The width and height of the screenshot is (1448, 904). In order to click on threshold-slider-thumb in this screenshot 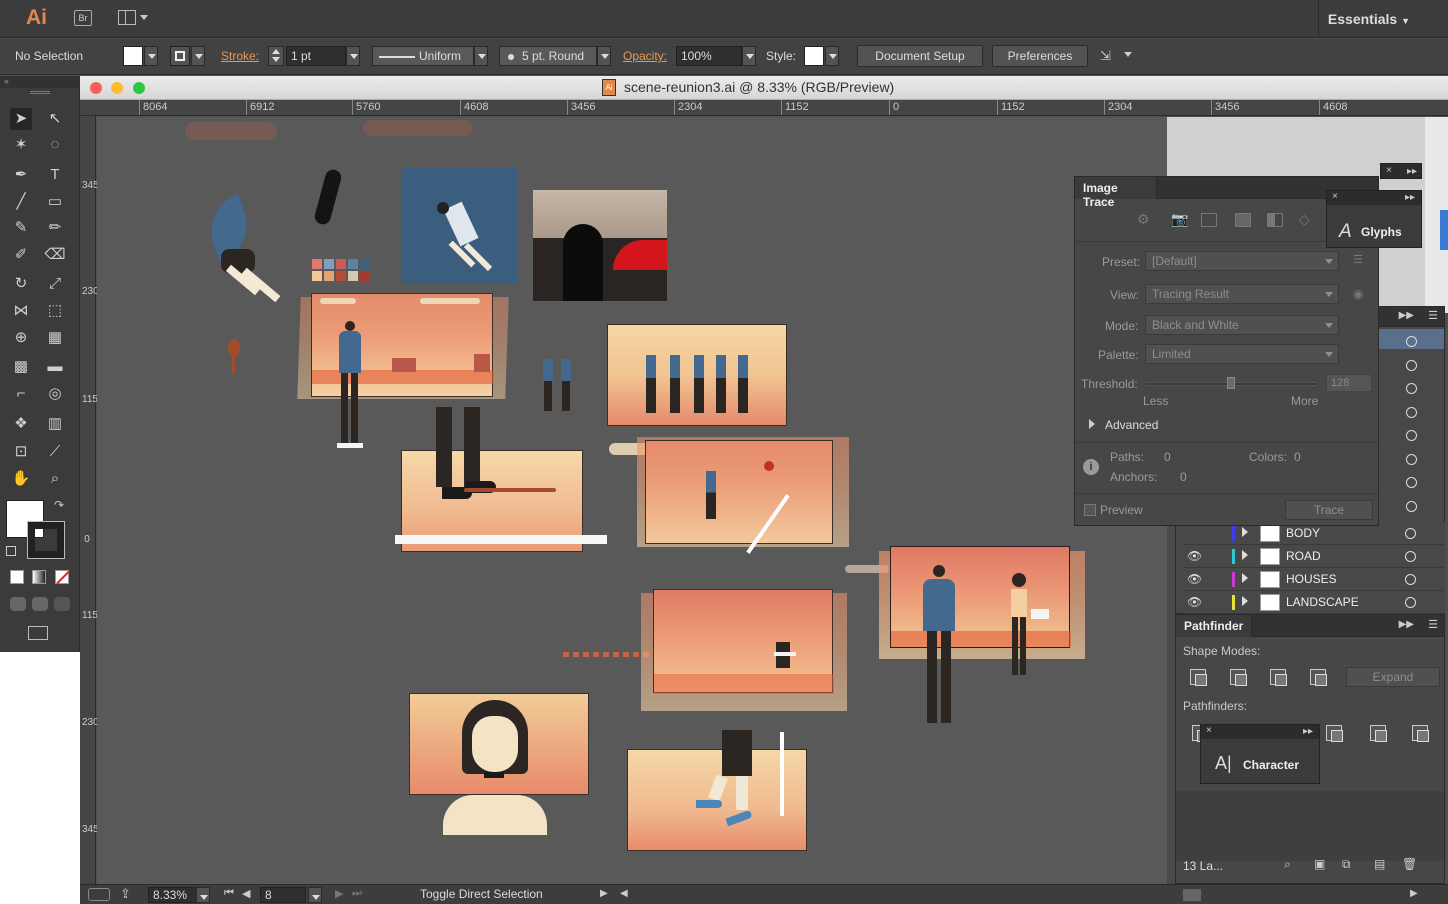, I will do `click(1231, 383)`.